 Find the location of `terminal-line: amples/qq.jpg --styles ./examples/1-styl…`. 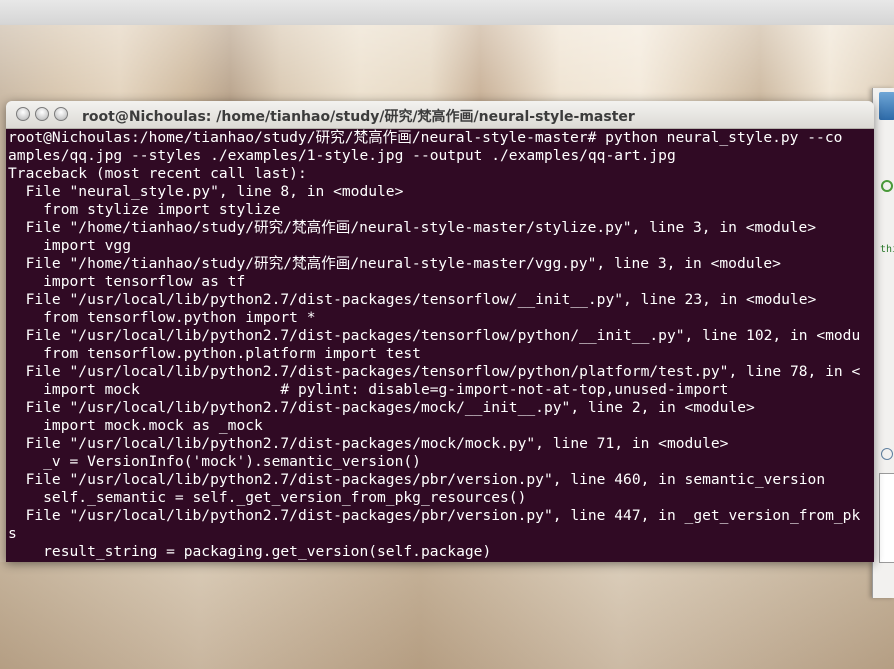

terminal-line: amples/qq.jpg --styles ./examples/1-styl… is located at coordinates (342, 155).